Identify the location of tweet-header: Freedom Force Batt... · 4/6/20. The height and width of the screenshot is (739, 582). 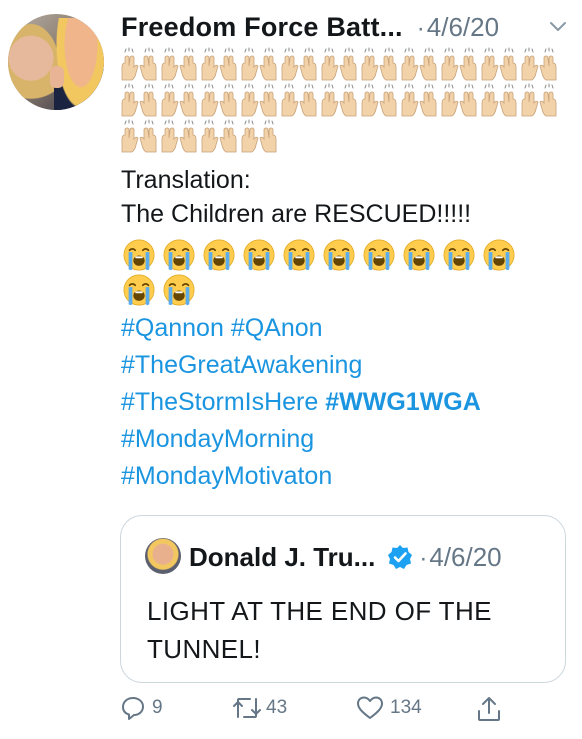
(344, 29).